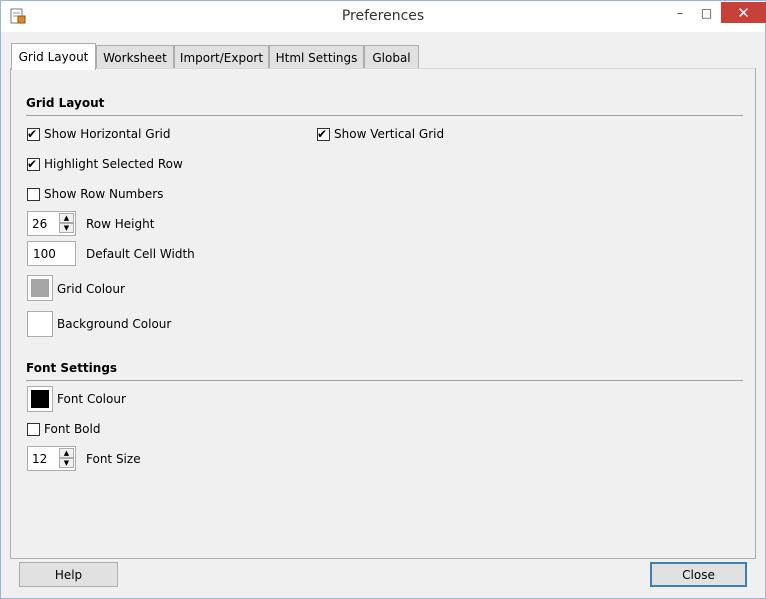 The height and width of the screenshot is (599, 766). What do you see at coordinates (65, 103) in the screenshot?
I see `grid-layout-heading: Grid Layout` at bounding box center [65, 103].